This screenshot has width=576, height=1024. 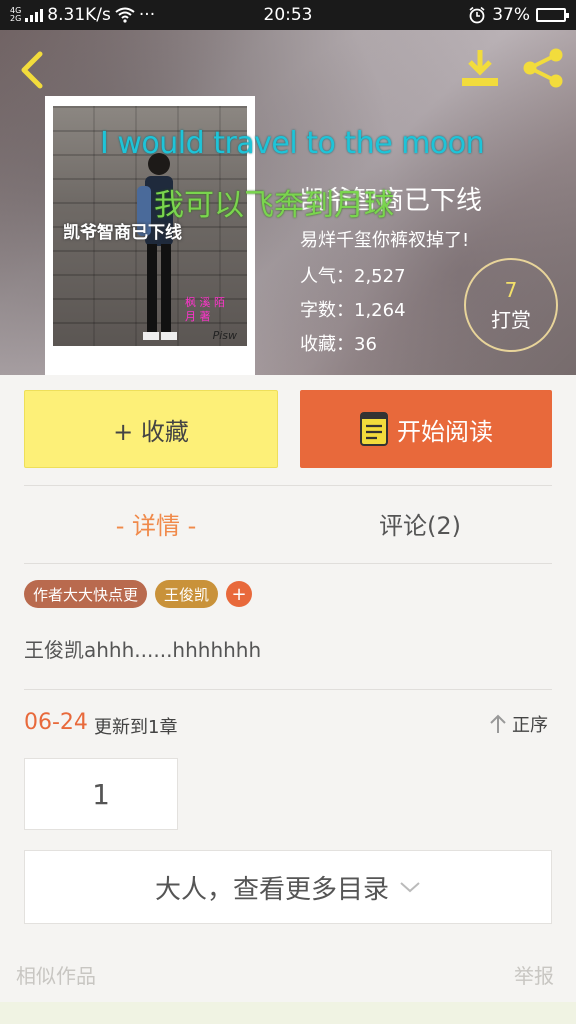 What do you see at coordinates (420, 523) in the screenshot?
I see `tab-comments: 评论(2)` at bounding box center [420, 523].